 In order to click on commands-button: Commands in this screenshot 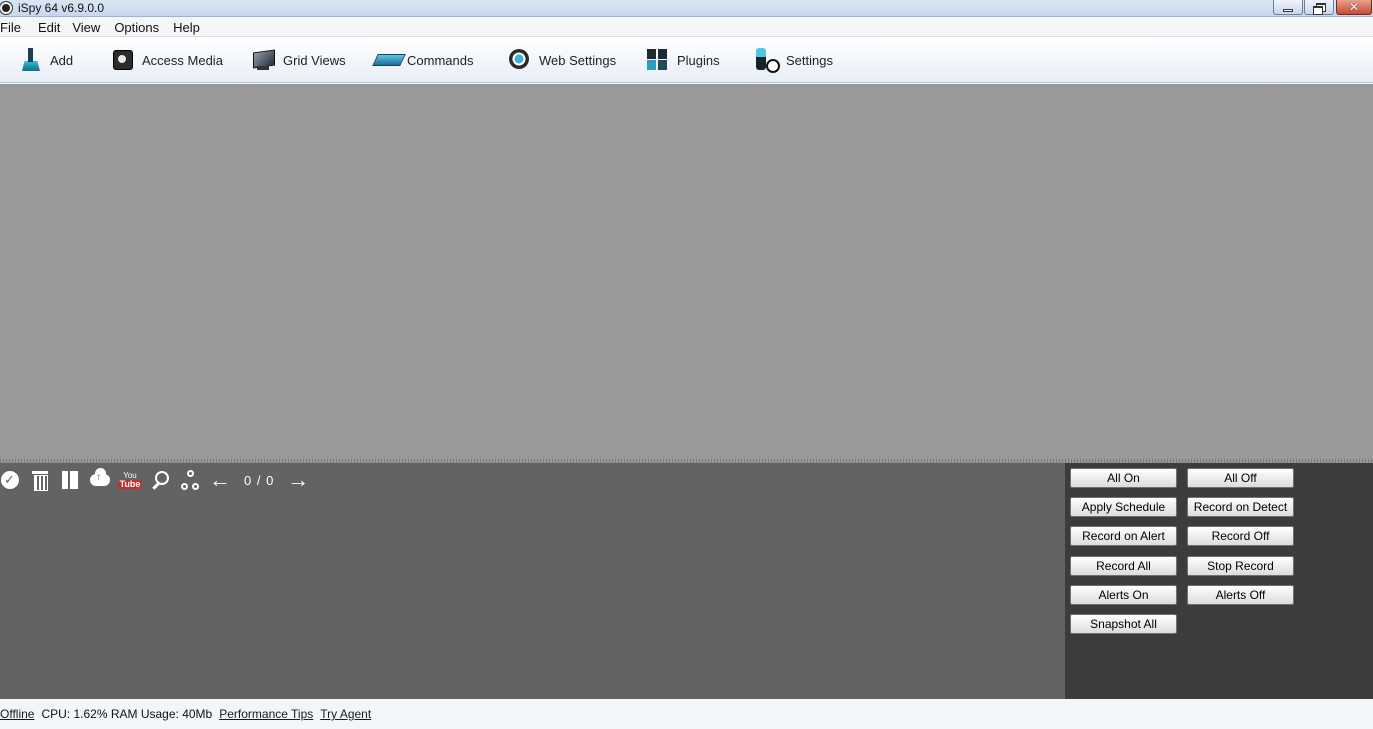, I will do `click(424, 60)`.